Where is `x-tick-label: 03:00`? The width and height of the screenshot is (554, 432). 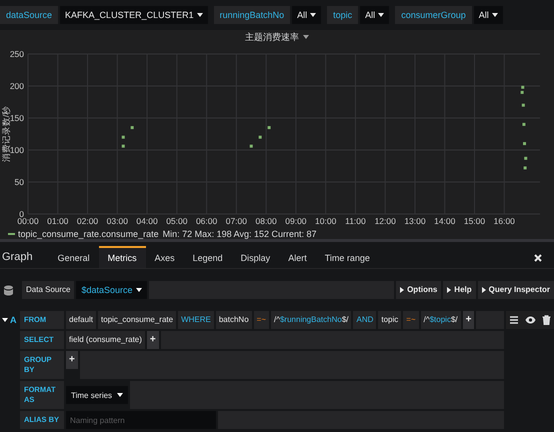 x-tick-label: 03:00 is located at coordinates (117, 221).